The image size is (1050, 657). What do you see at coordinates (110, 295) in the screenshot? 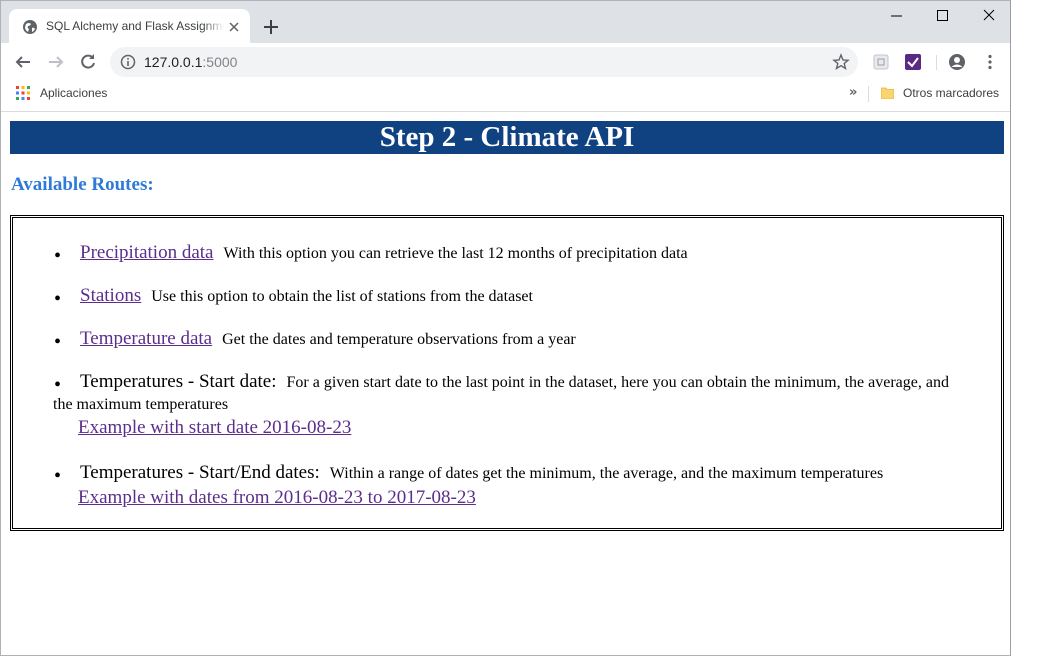
I see `stations-link: Stations` at bounding box center [110, 295].